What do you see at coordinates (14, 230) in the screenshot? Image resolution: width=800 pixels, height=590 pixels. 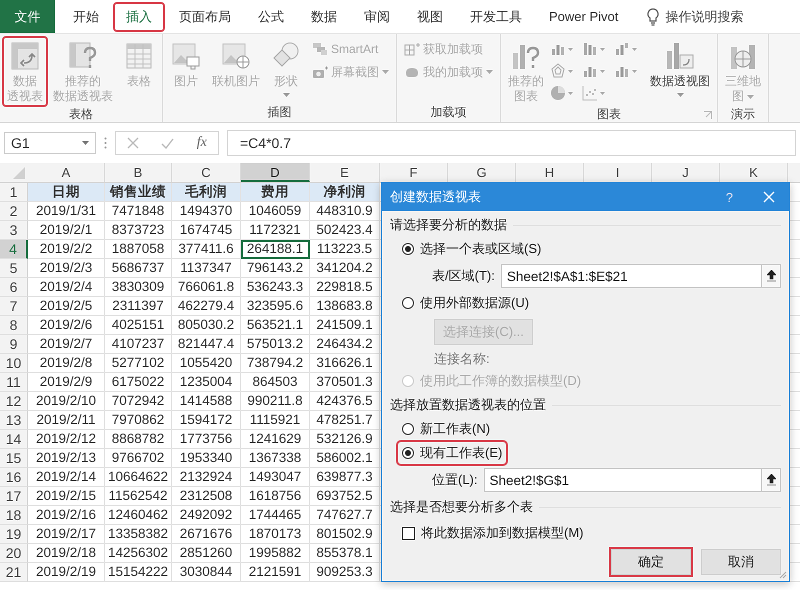 I see `row-header: 3` at bounding box center [14, 230].